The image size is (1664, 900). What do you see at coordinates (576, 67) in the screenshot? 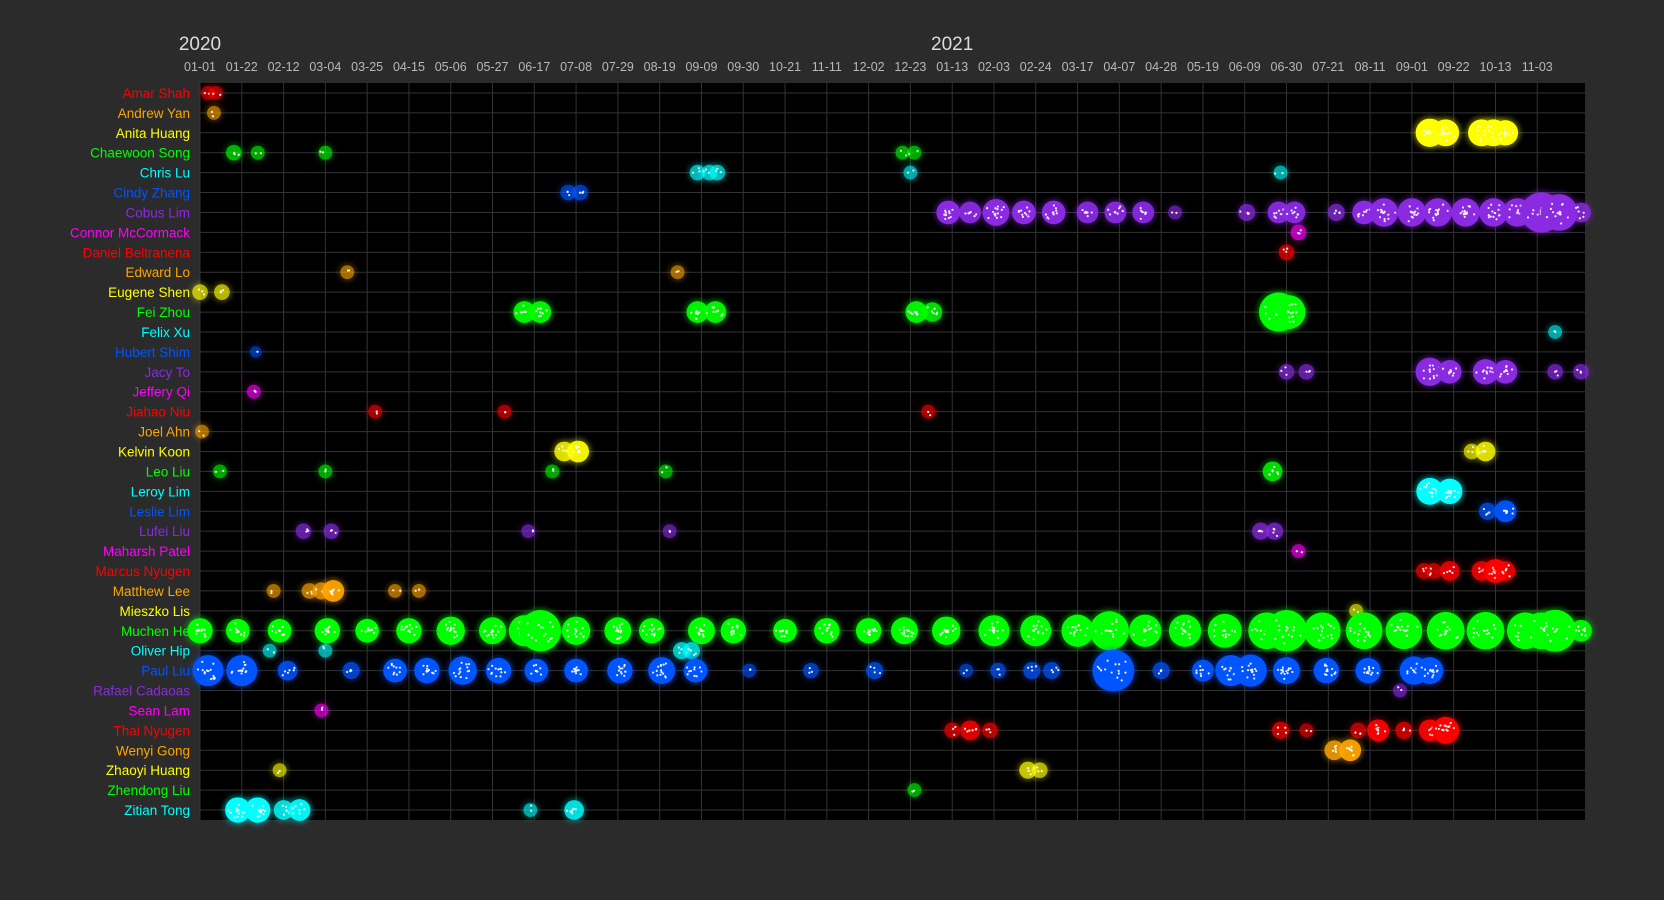
I see `x-tick-label: 07-08` at bounding box center [576, 67].